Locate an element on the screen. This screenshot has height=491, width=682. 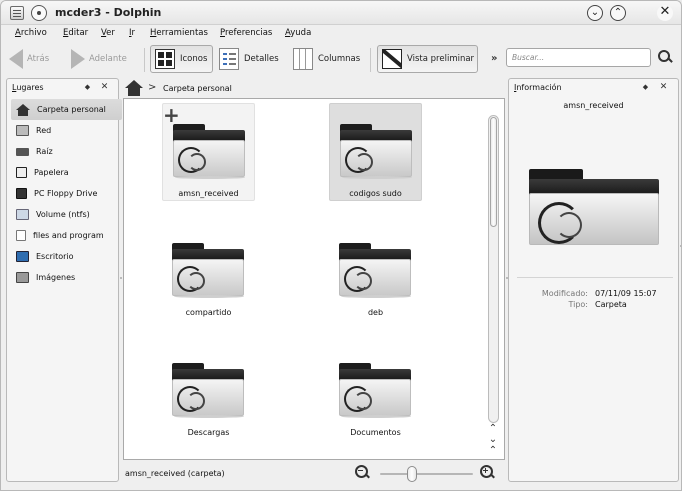
menu-label: ditar is located at coordinates (78, 33).